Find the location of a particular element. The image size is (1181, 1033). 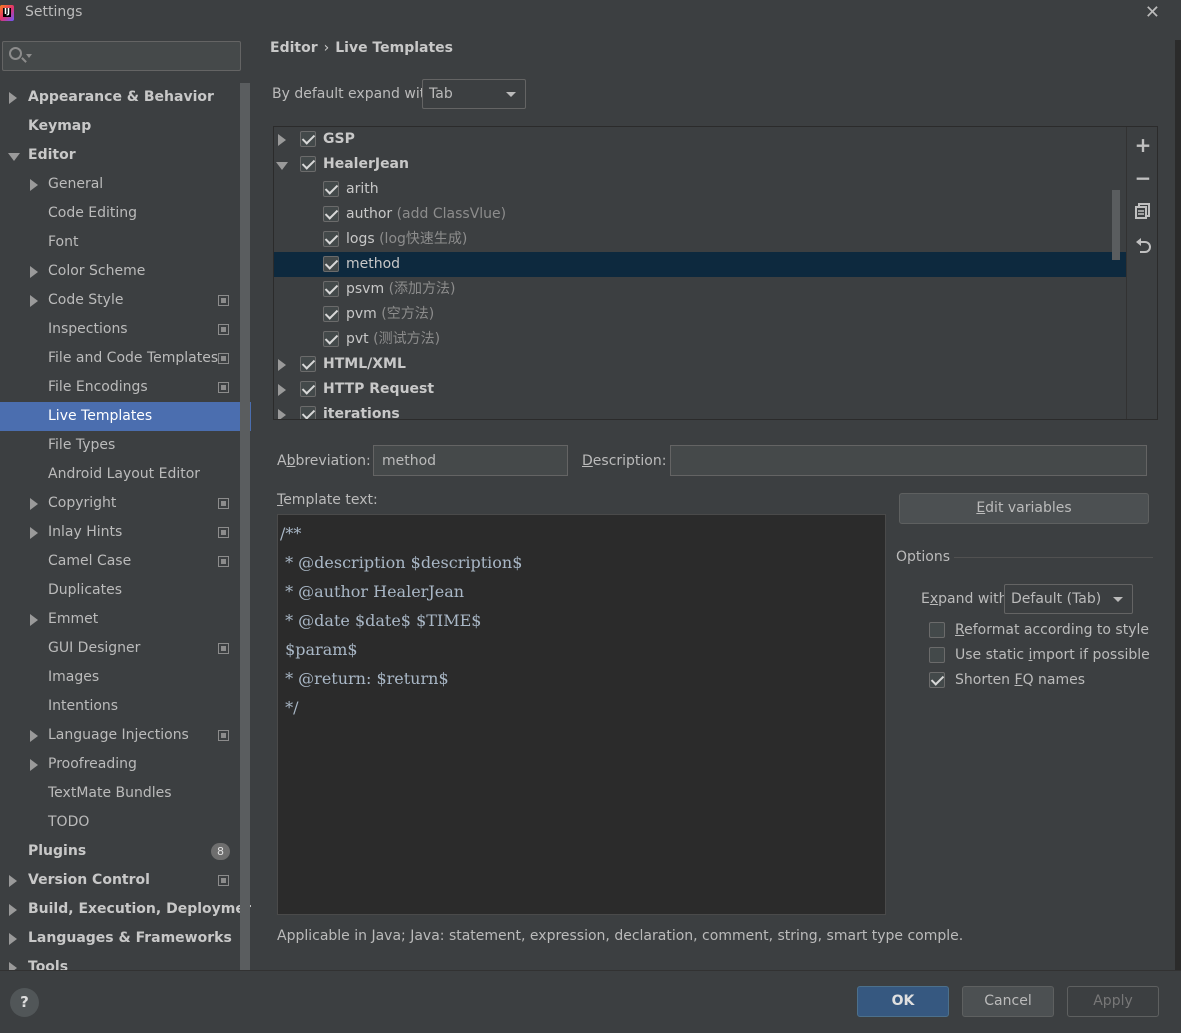

sidebar-item-textmate-bundles: TextMate Bundles is located at coordinates (125, 793).